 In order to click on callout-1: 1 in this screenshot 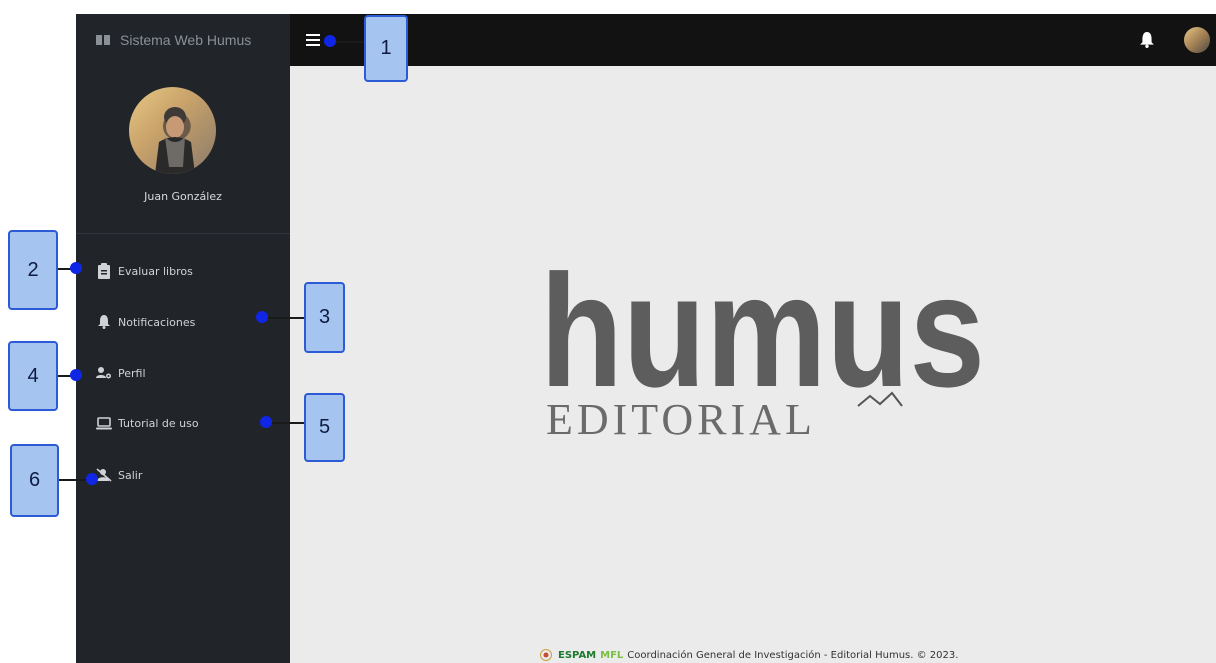, I will do `click(386, 48)`.